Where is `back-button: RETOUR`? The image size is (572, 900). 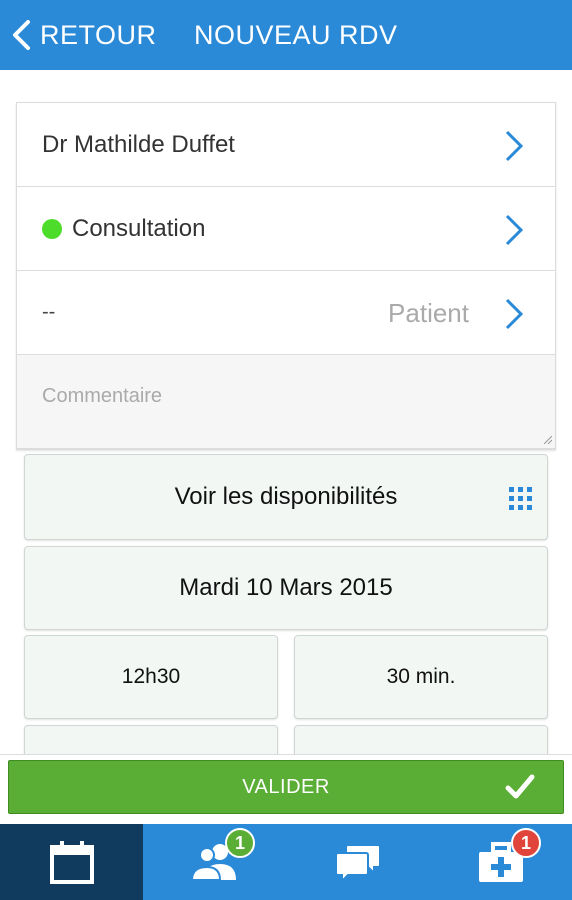
back-button: RETOUR is located at coordinates (83, 35).